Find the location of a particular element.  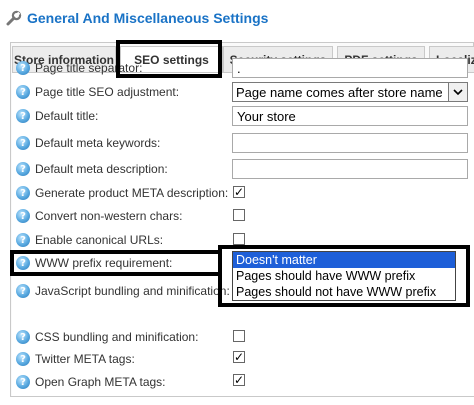

form-row-default-meta-keywords: ? Default meta keywords: is located at coordinates (88, 143).